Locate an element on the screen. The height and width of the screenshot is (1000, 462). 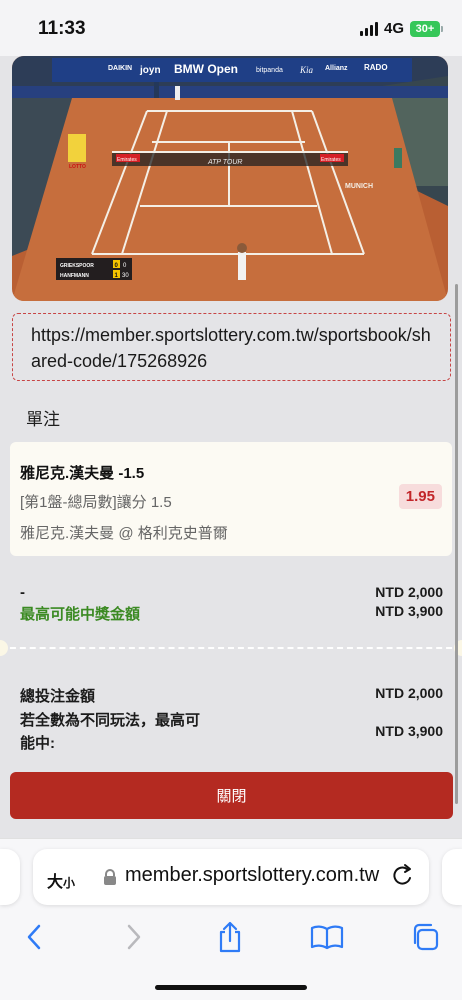
max-if-all-label-line2: 能中: is located at coordinates (37, 743).